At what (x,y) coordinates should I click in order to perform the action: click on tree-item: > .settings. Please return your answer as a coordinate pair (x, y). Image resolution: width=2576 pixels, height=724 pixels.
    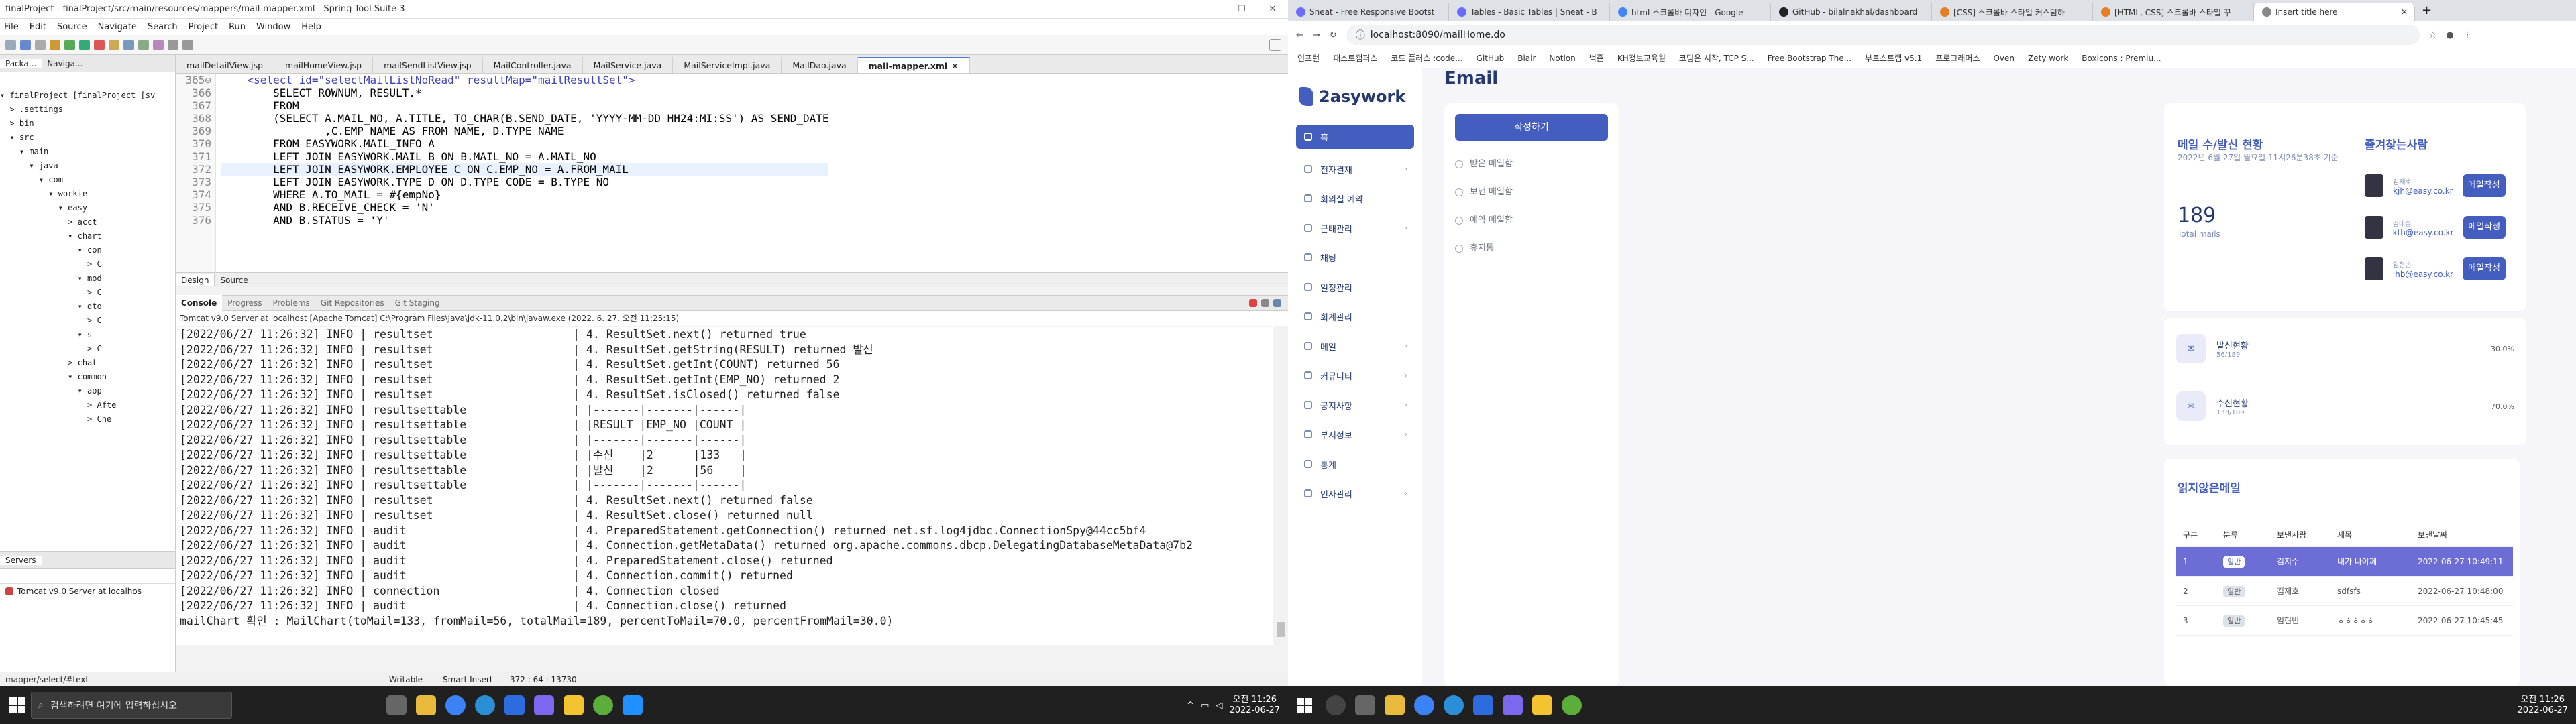
    Looking at the image, I should click on (87, 110).